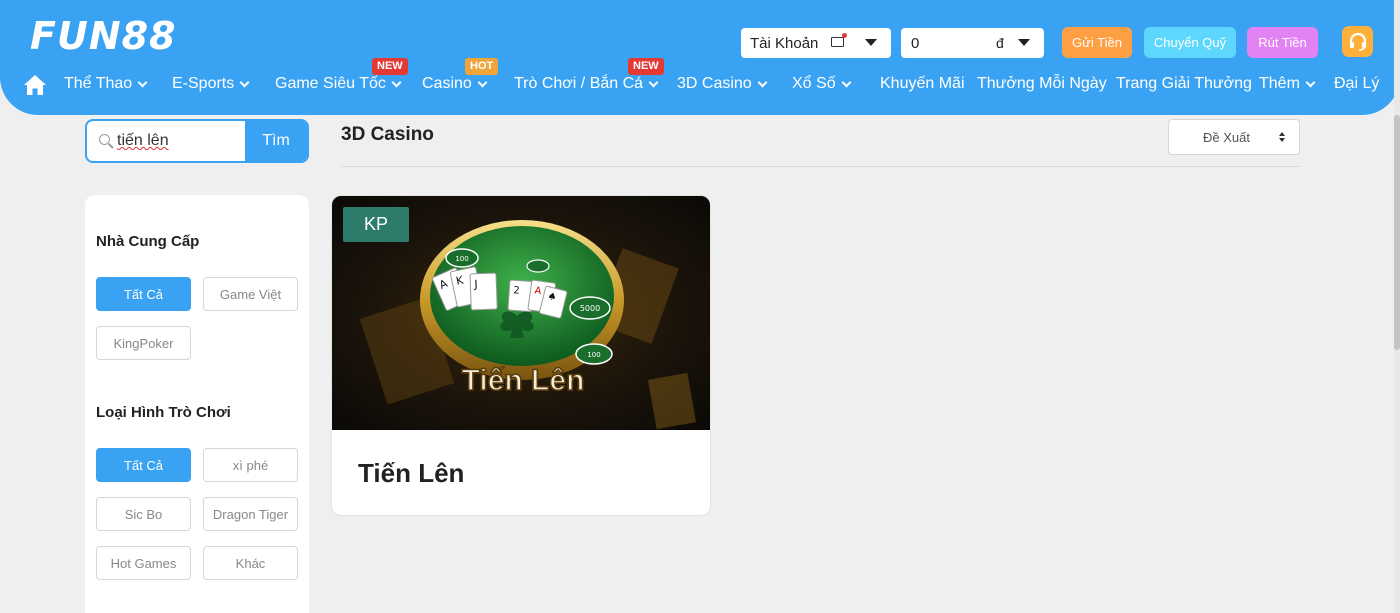 The image size is (1400, 613). What do you see at coordinates (163, 412) in the screenshot?
I see `gametype-filter-title: Loại Hình Trò Chơi` at bounding box center [163, 412].